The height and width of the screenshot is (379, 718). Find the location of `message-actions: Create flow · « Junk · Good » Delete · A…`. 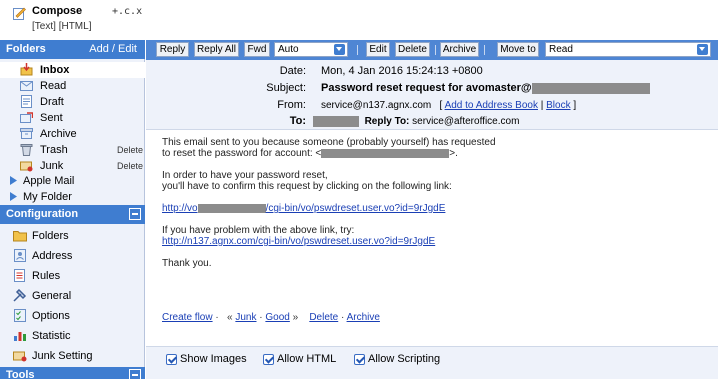

message-actions: Create flow · « Junk · Good » Delete · A… is located at coordinates (271, 317).